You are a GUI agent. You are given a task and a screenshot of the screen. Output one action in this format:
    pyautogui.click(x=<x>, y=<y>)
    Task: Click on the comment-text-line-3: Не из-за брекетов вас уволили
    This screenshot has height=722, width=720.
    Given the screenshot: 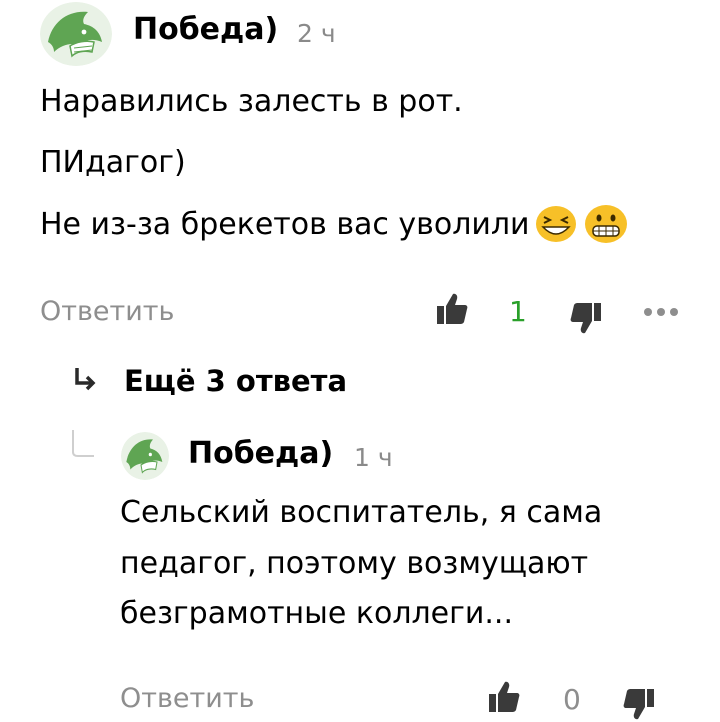 What is the action you would take?
    pyautogui.click(x=334, y=224)
    